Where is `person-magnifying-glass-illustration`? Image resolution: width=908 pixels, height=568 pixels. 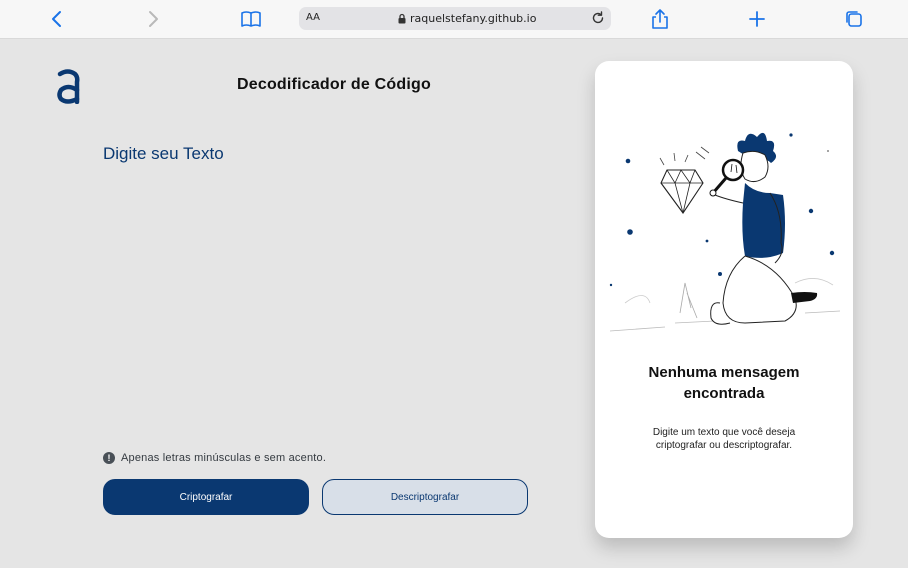 person-magnifying-glass-illustration is located at coordinates (725, 232).